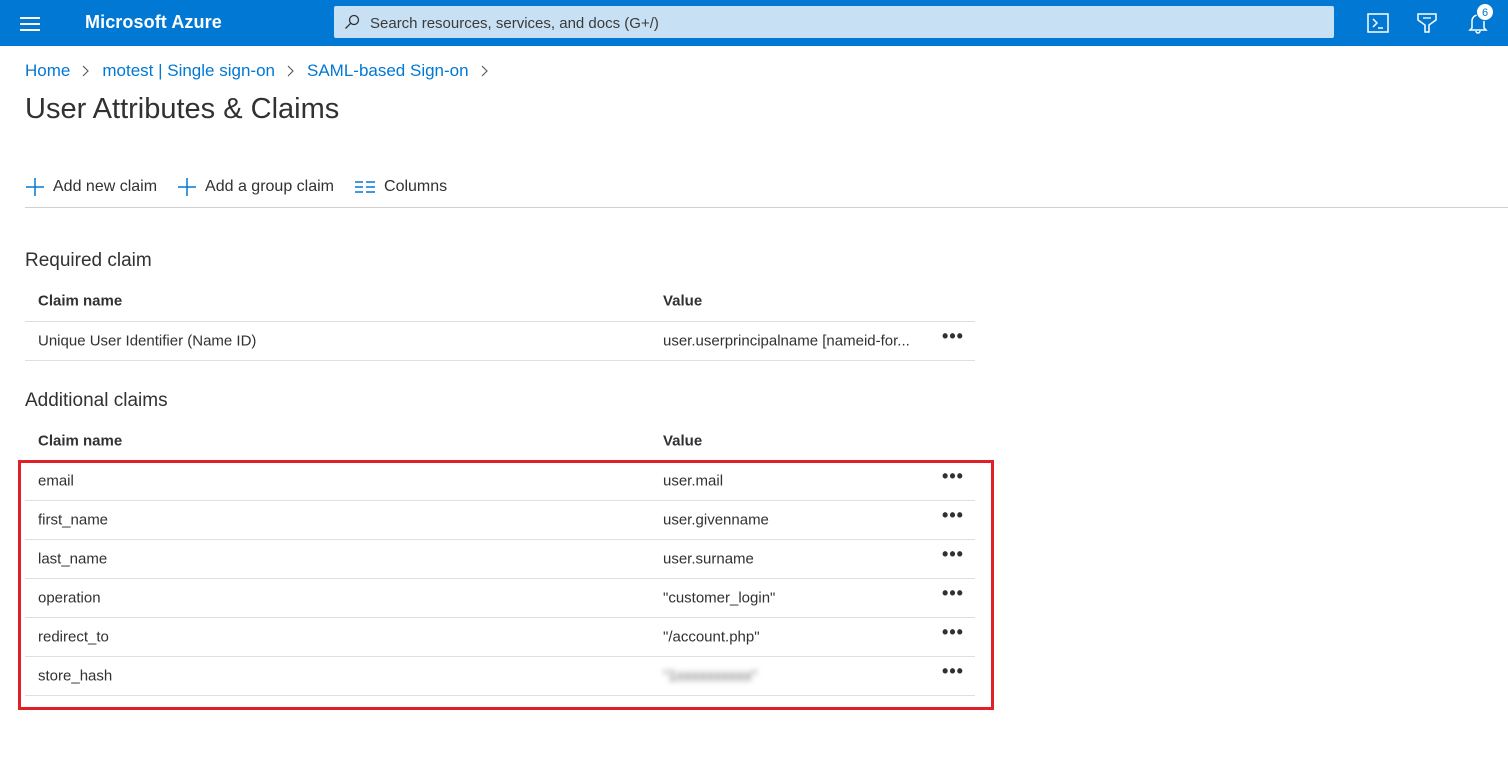 The height and width of the screenshot is (757, 1508). I want to click on columns-button: Columns, so click(400, 187).